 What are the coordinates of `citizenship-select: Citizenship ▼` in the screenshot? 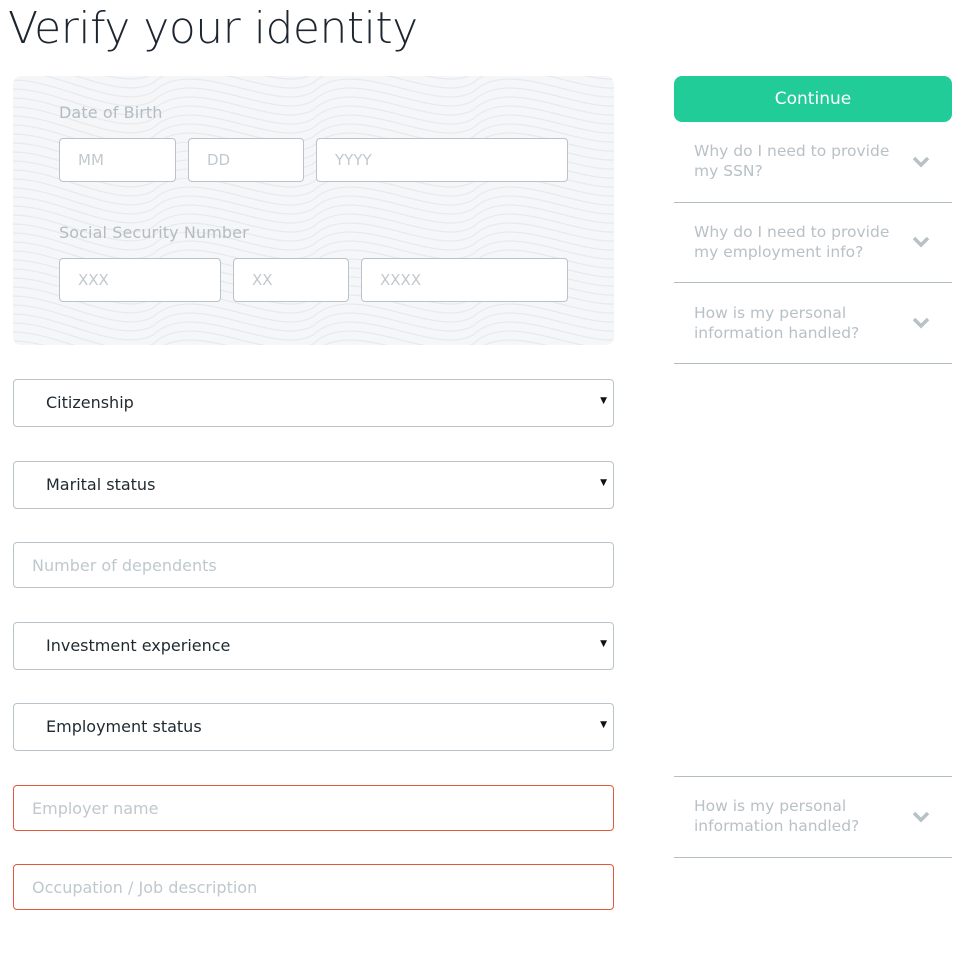 It's located at (313, 403).